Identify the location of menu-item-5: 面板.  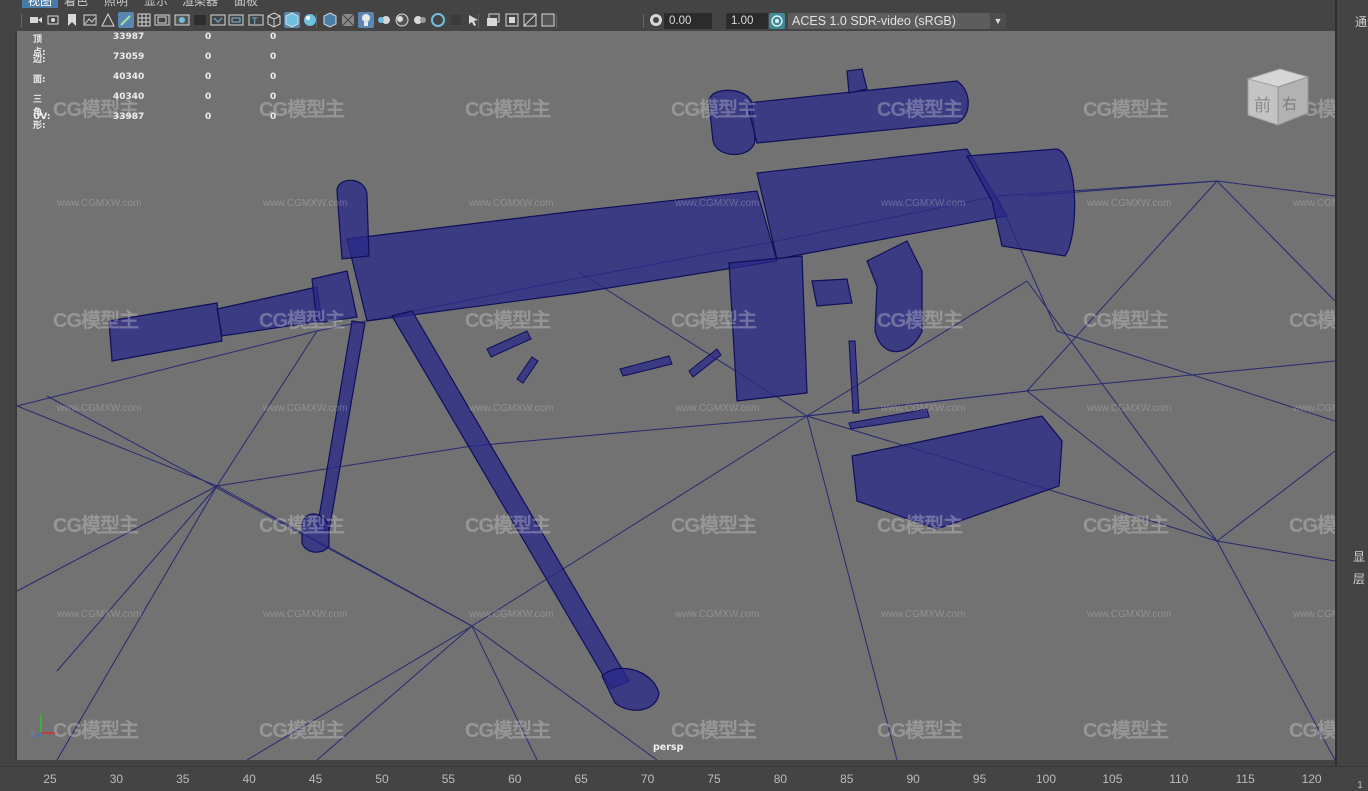
(246, 4).